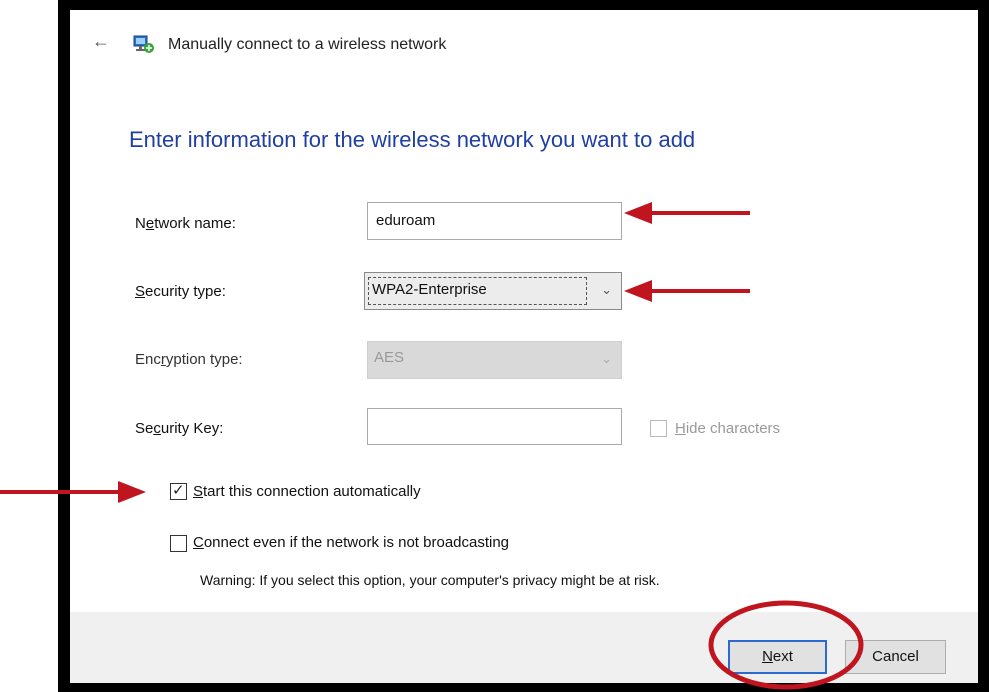  Describe the element at coordinates (143, 44) in the screenshot. I see `wireless-network-icon` at that location.